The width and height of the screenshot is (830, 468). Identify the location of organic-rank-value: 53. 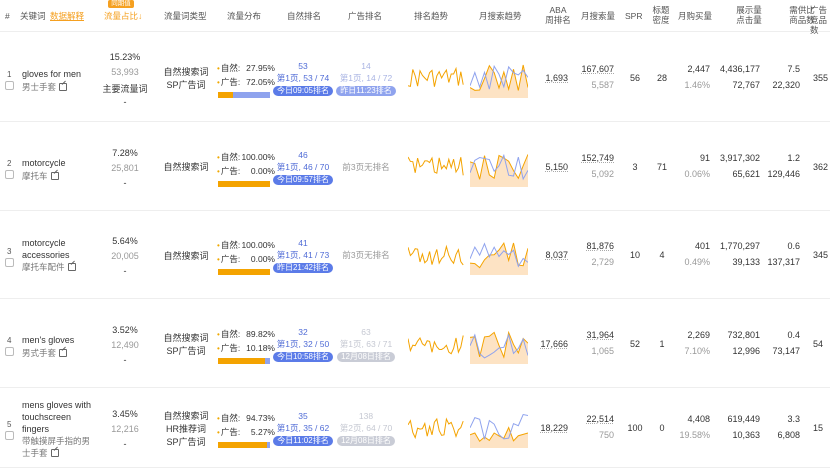
(303, 66).